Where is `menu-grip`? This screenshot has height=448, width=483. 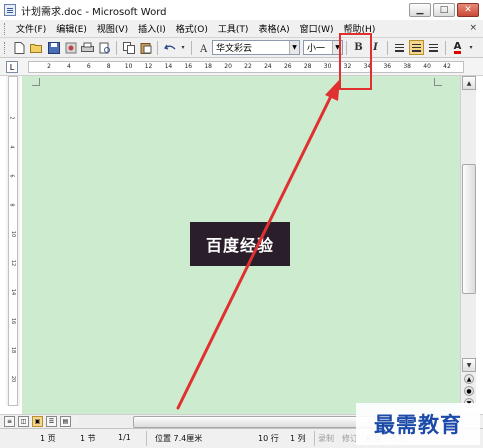
menu-grip is located at coordinates (5, 28).